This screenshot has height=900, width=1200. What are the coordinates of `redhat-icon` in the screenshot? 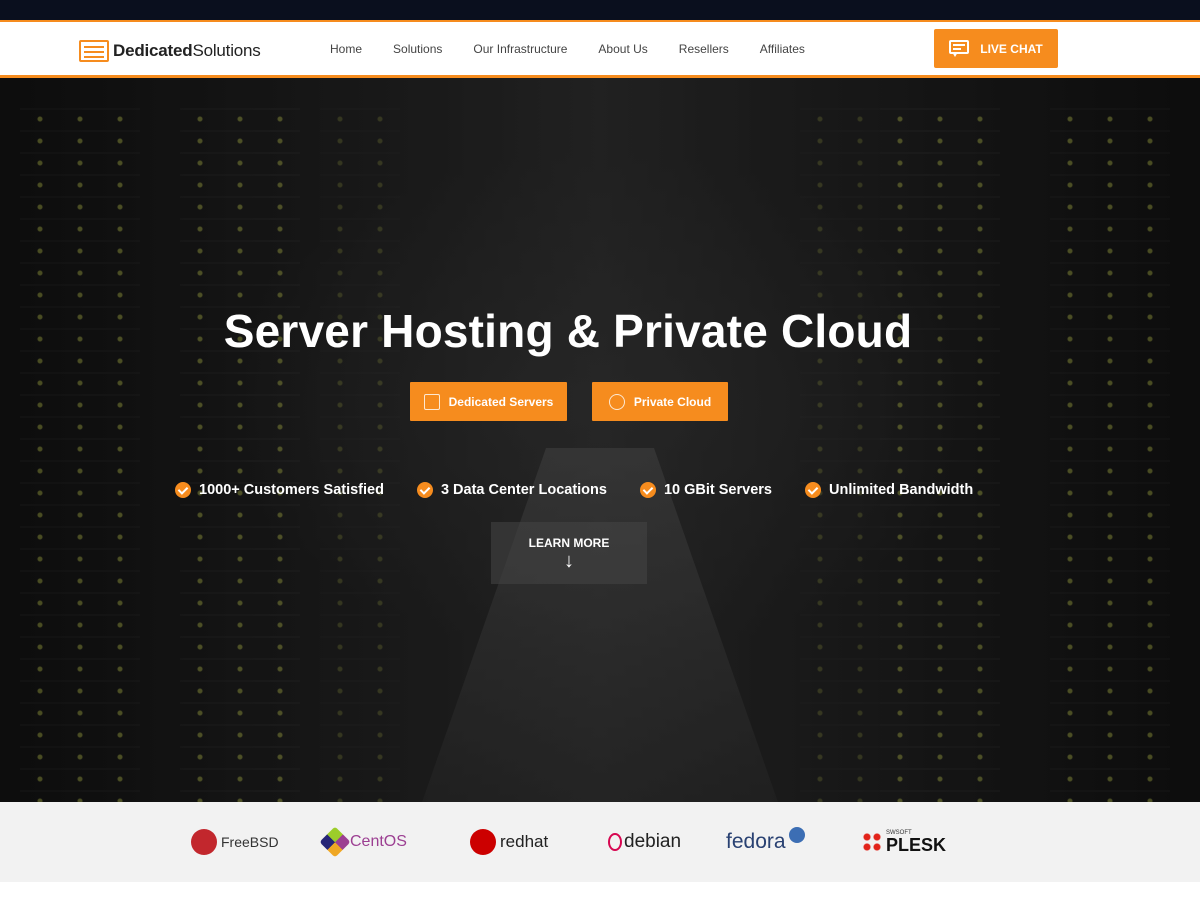 It's located at (483, 842).